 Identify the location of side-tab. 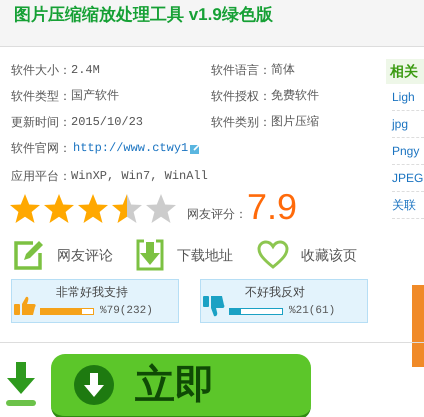
(418, 326).